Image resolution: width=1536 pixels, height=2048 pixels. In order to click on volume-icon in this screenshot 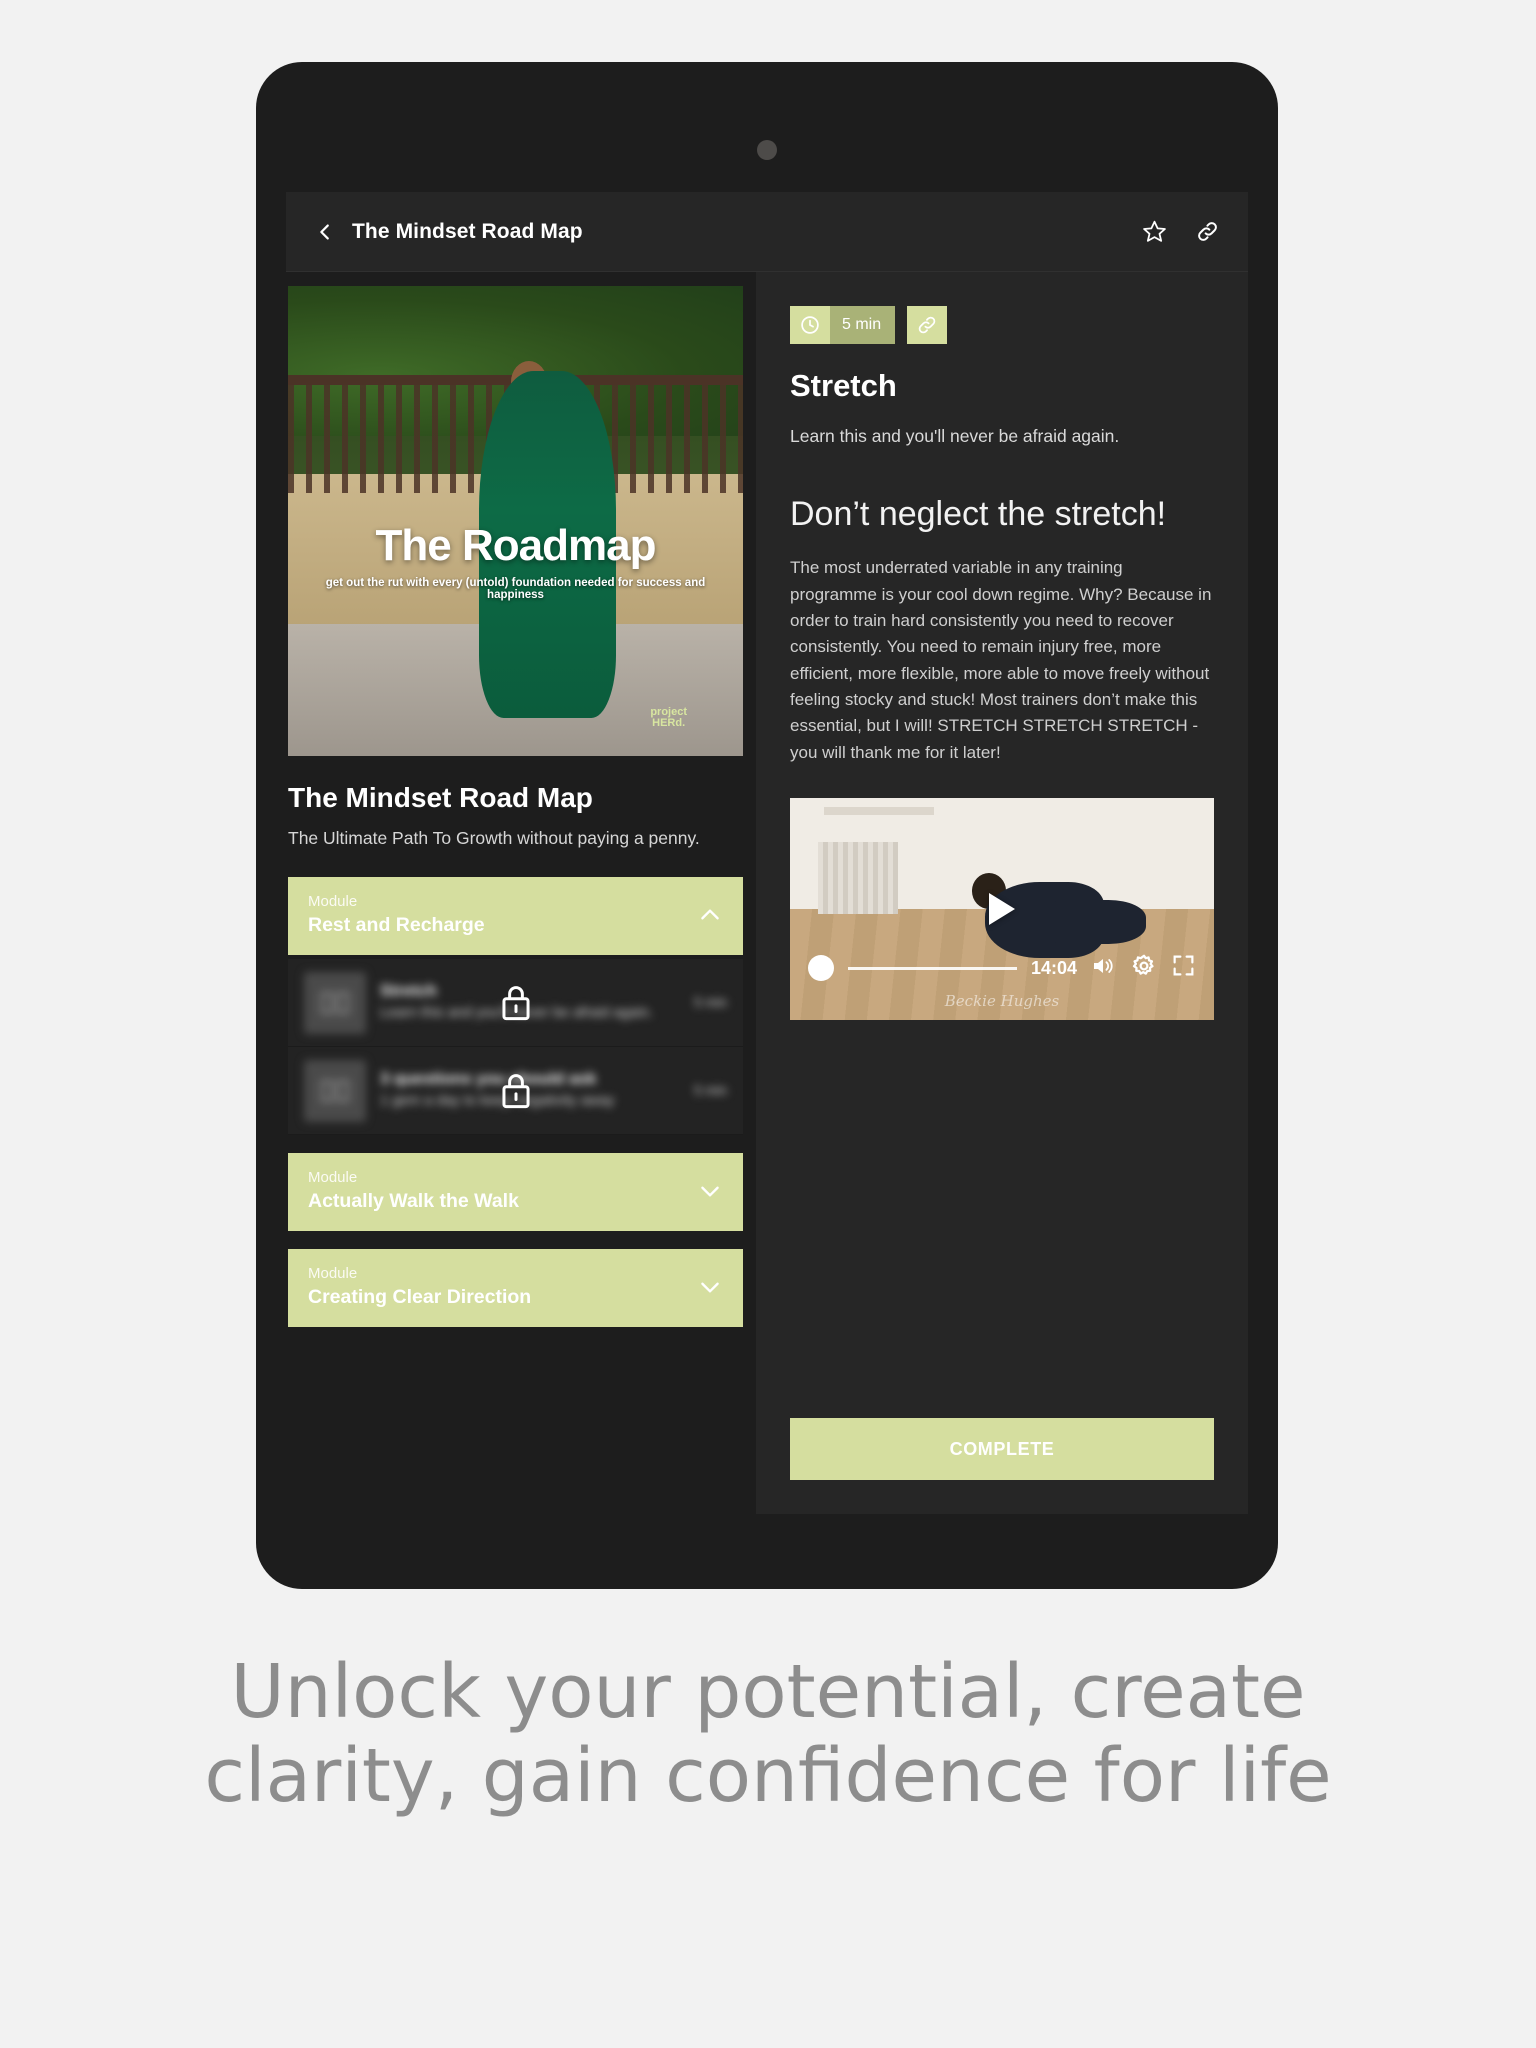, I will do `click(1104, 968)`.